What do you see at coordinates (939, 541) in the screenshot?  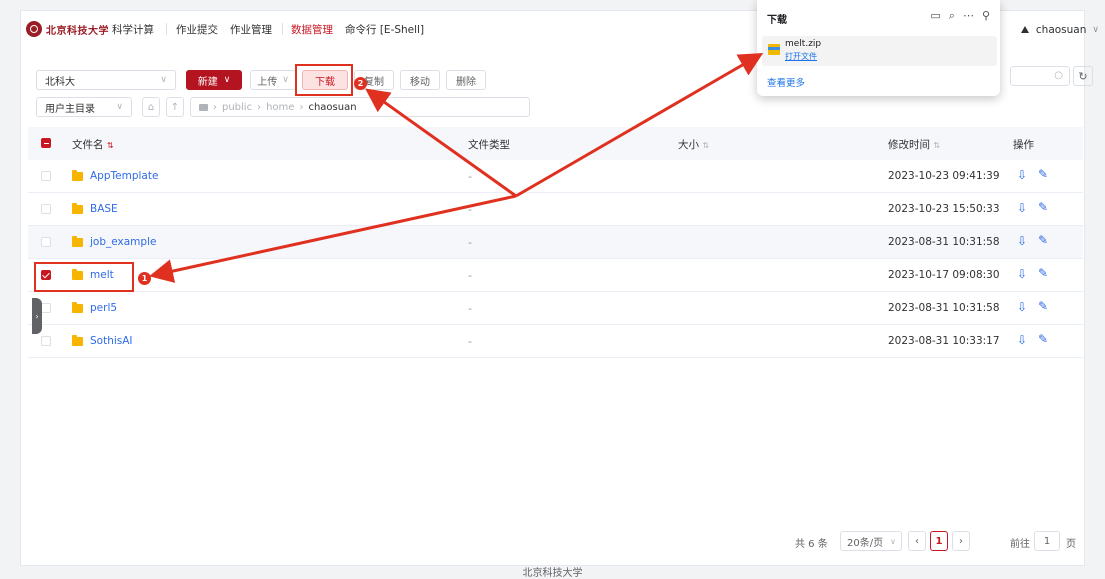 I see `page-number-current: 1` at bounding box center [939, 541].